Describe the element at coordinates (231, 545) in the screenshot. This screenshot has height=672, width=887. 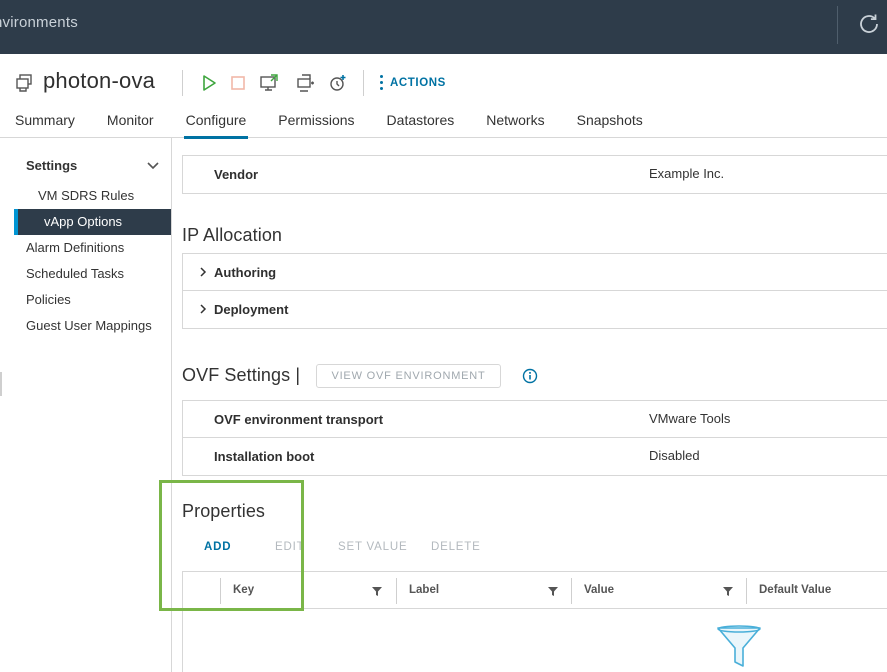
I see `highlight-box` at that location.